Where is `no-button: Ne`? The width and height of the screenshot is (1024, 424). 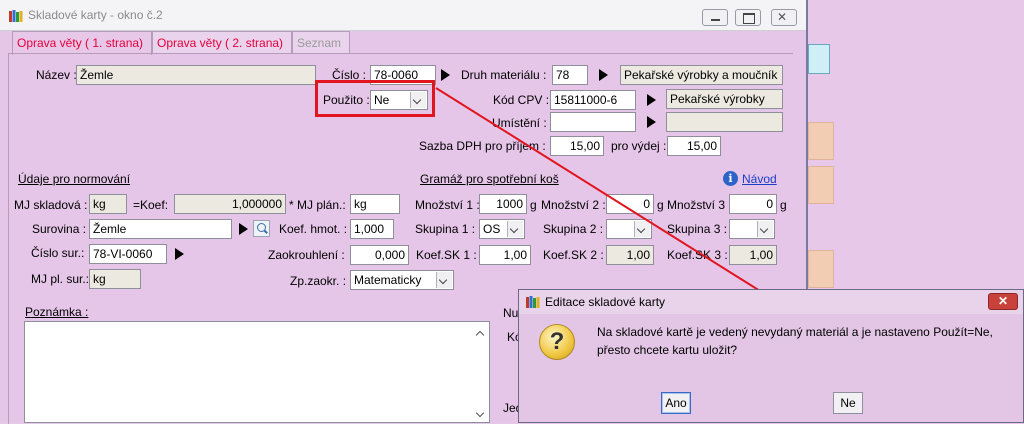
no-button: Ne is located at coordinates (848, 403).